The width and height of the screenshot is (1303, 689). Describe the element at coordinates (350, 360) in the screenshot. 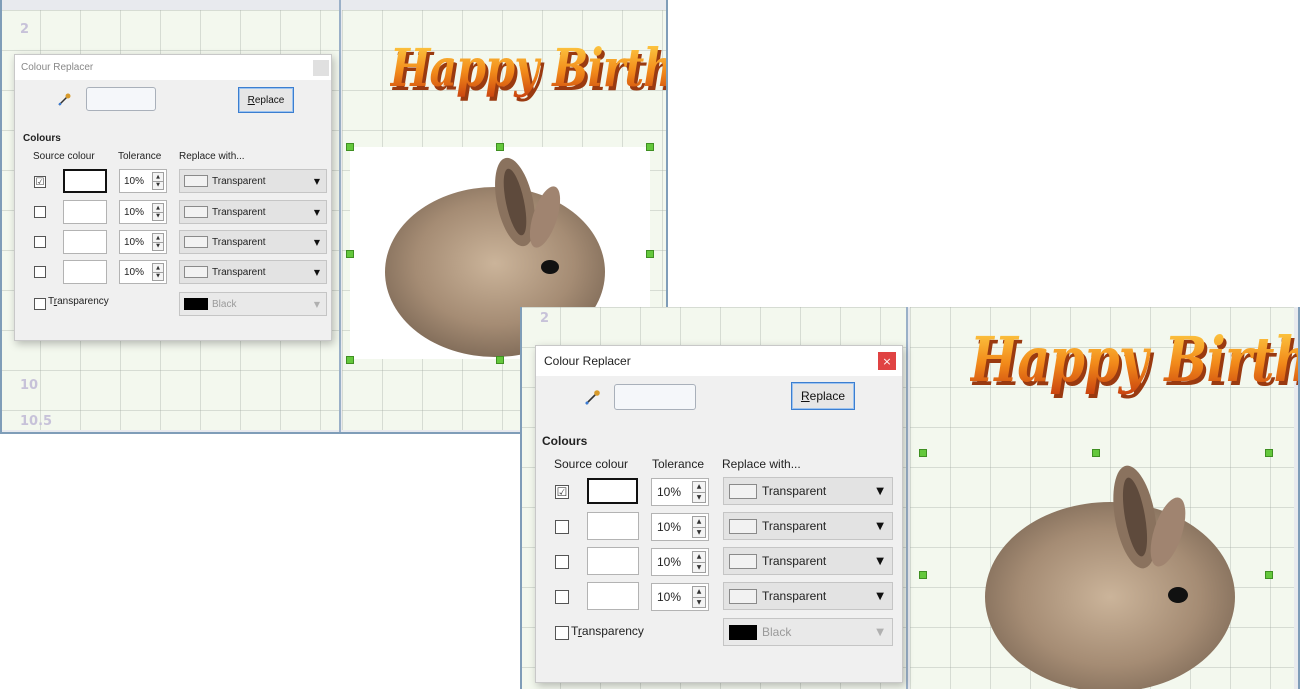

I see `resize-handle-bl` at that location.